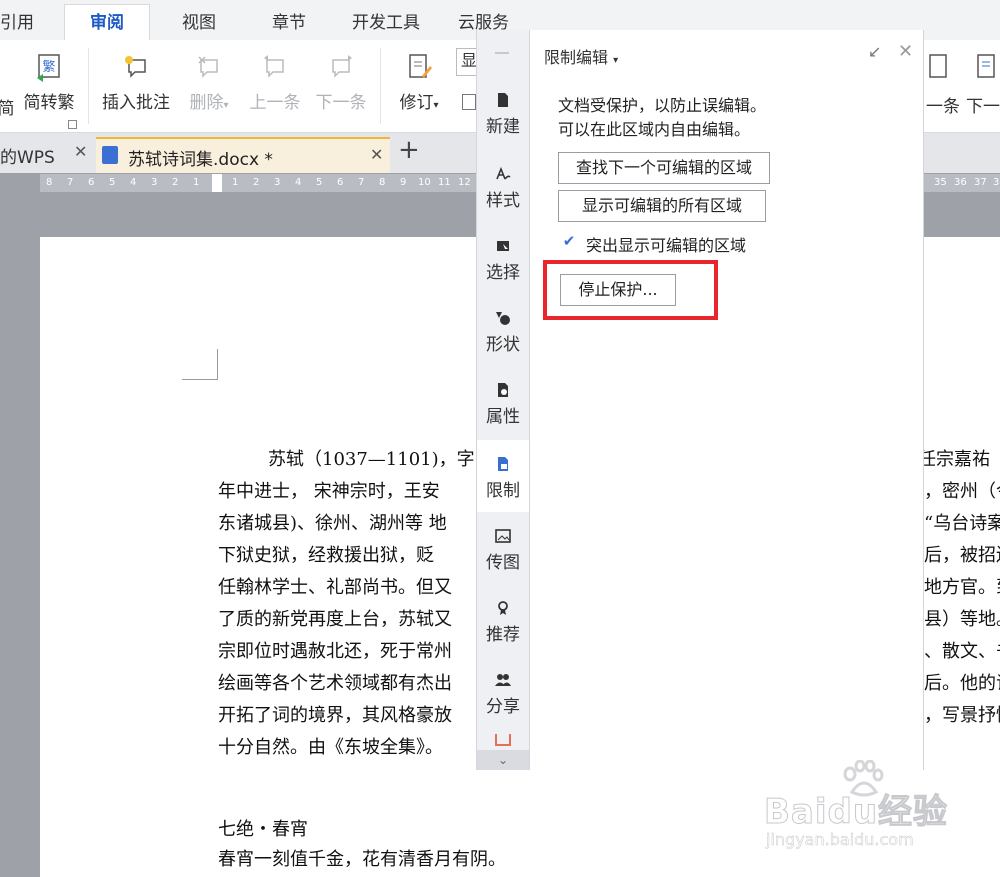  I want to click on highlight-checkbox-label: 突出显示可编辑的区域, so click(666, 245).